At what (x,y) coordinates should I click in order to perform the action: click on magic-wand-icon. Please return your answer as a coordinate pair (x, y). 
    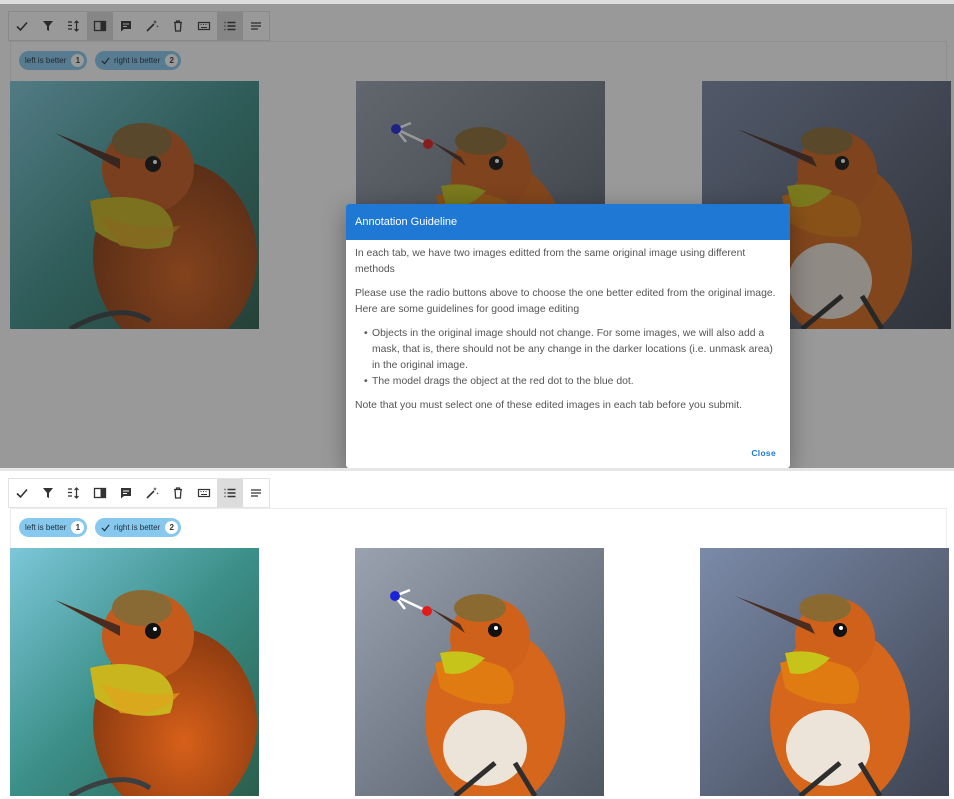
    Looking at the image, I should click on (152, 493).